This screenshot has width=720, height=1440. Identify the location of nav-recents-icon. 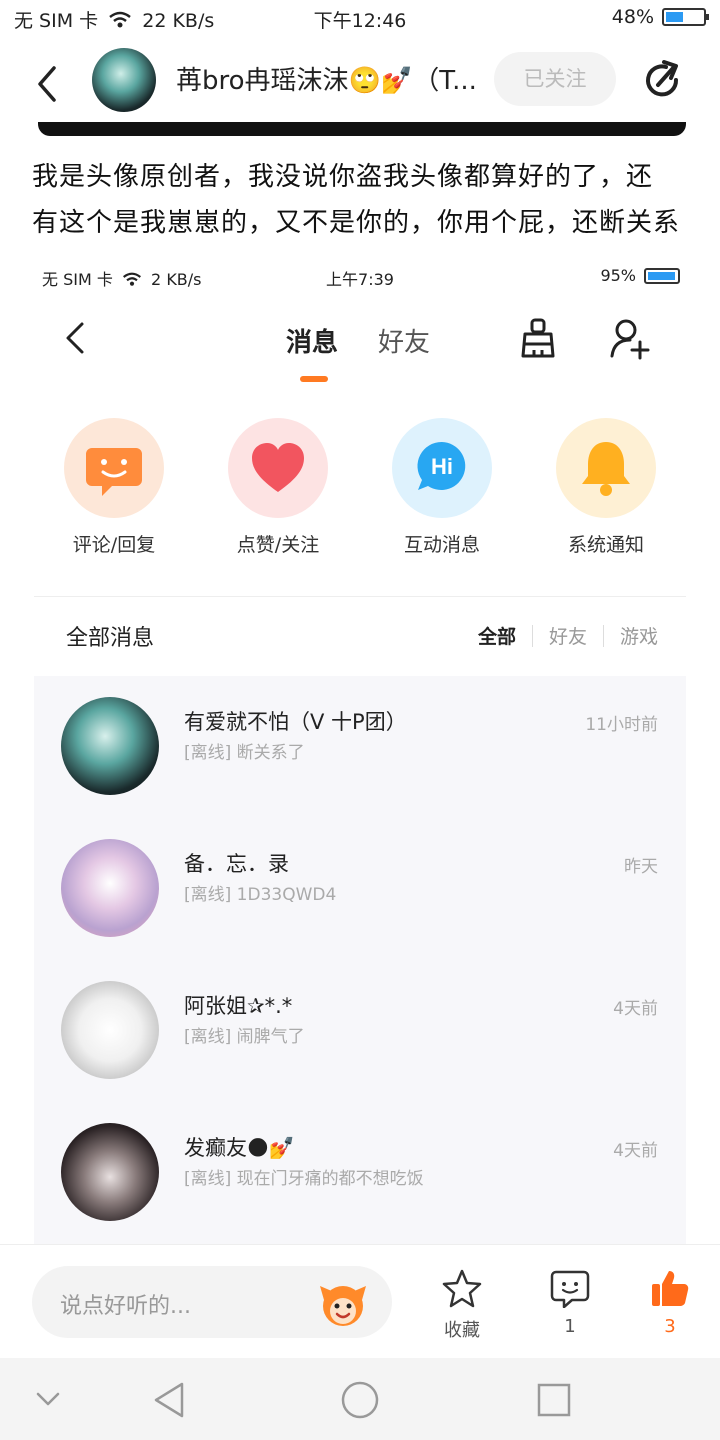
(554, 1400).